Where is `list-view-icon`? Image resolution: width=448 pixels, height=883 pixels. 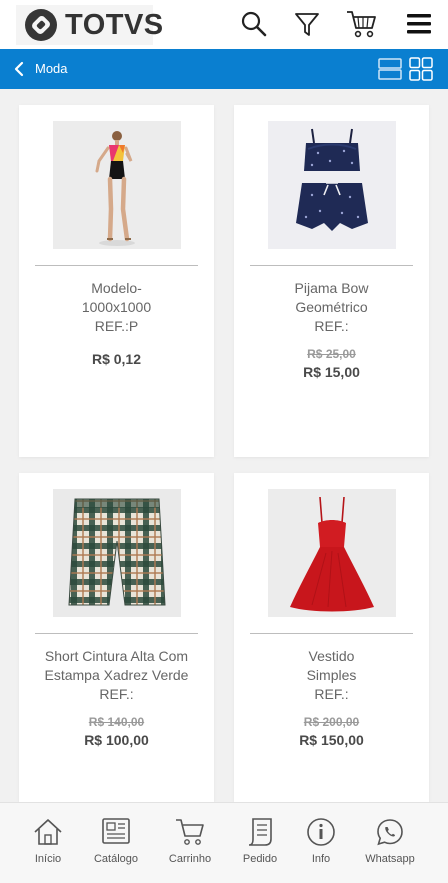 list-view-icon is located at coordinates (390, 69).